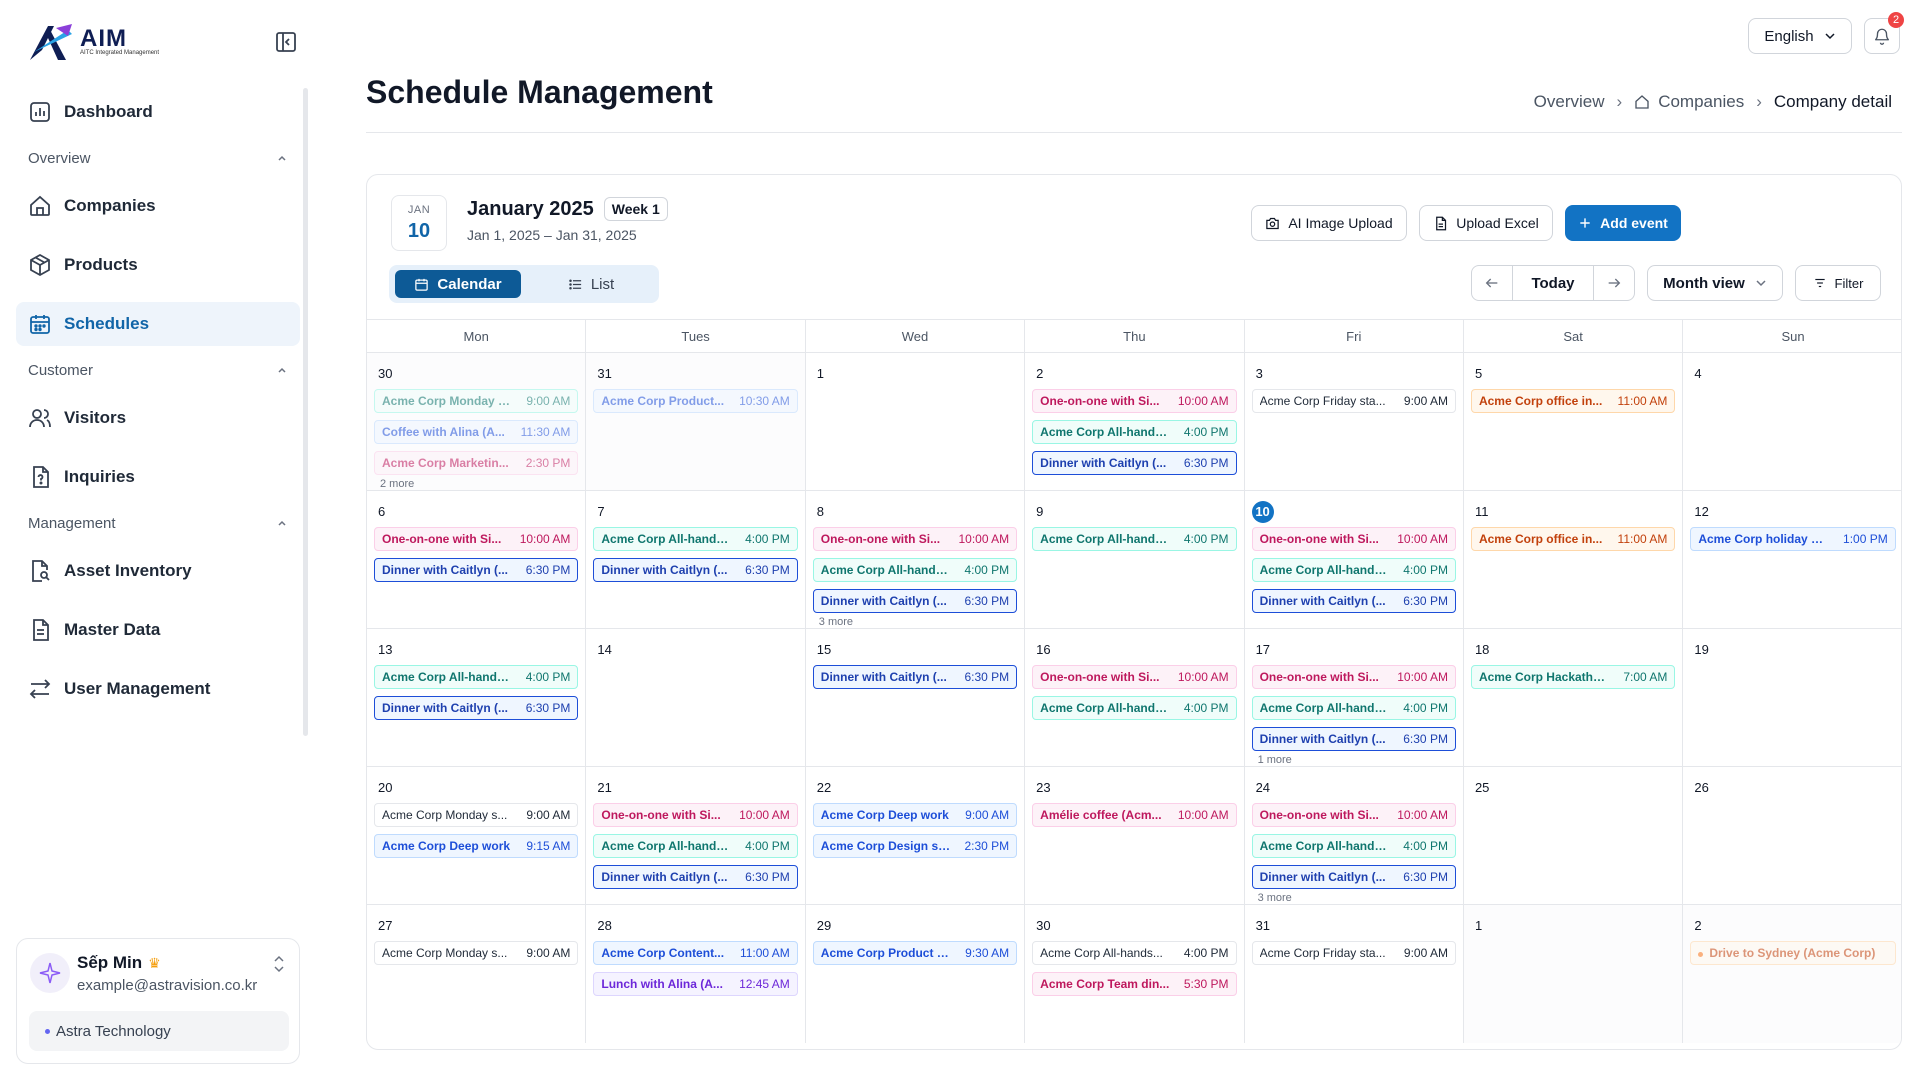  Describe the element at coordinates (279, 964) in the screenshot. I see `chevron-up-down-icon` at that location.